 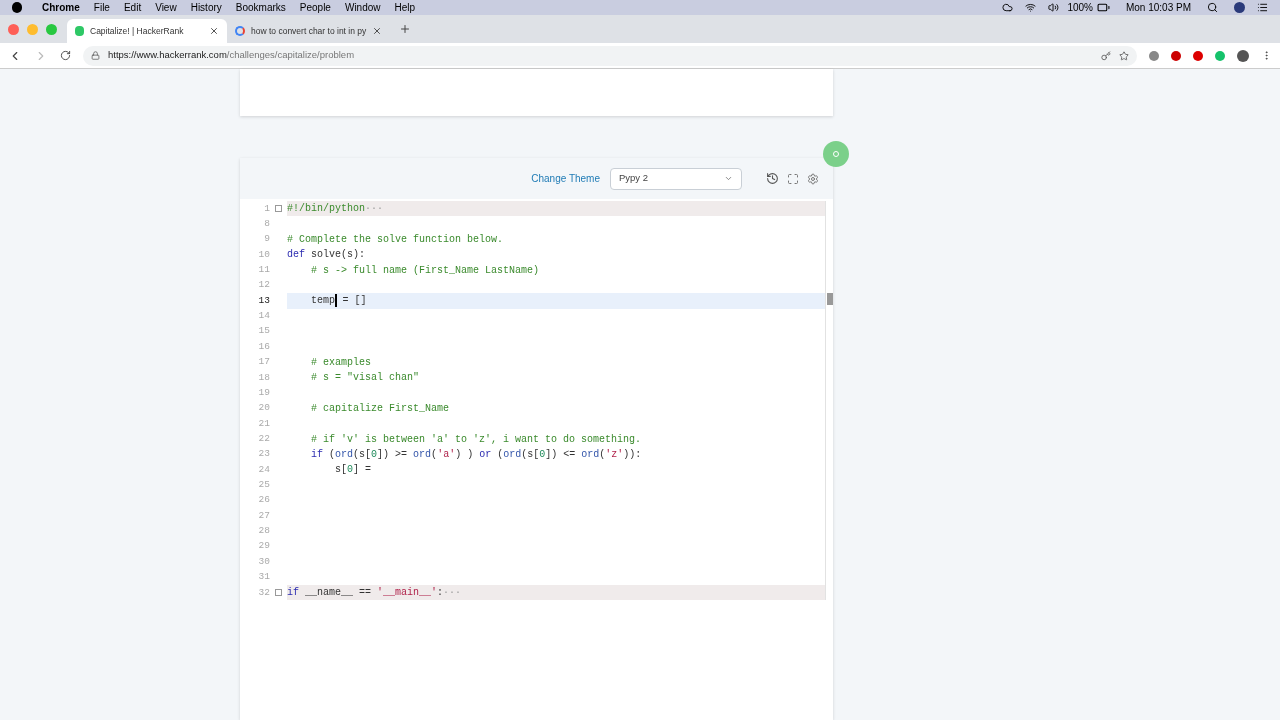 What do you see at coordinates (137, 31) in the screenshot?
I see `tab-title: Capitalize! | HackerRank` at bounding box center [137, 31].